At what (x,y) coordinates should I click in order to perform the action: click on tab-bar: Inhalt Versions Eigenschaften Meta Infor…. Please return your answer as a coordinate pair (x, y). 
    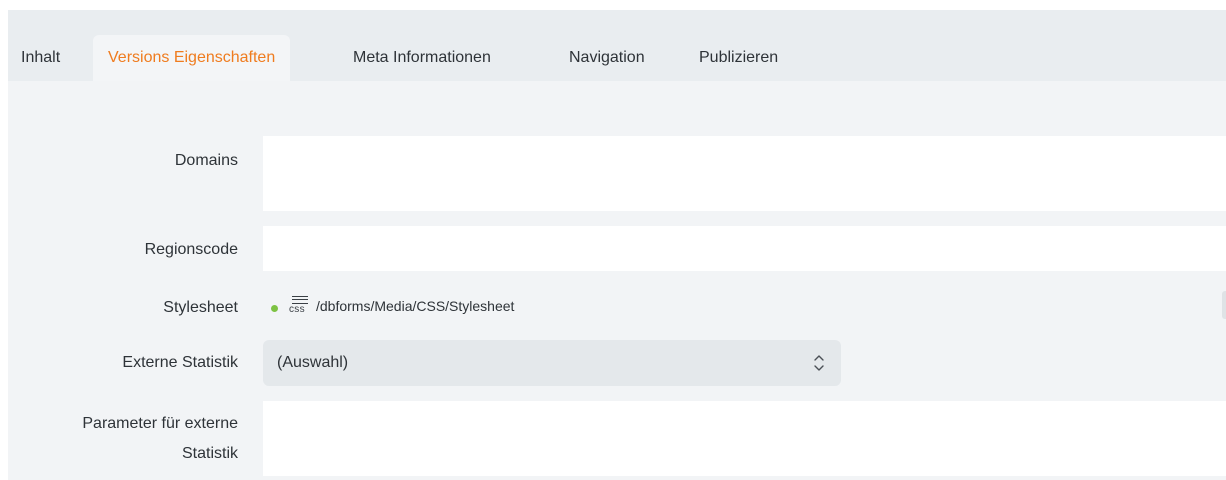
    Looking at the image, I should click on (617, 58).